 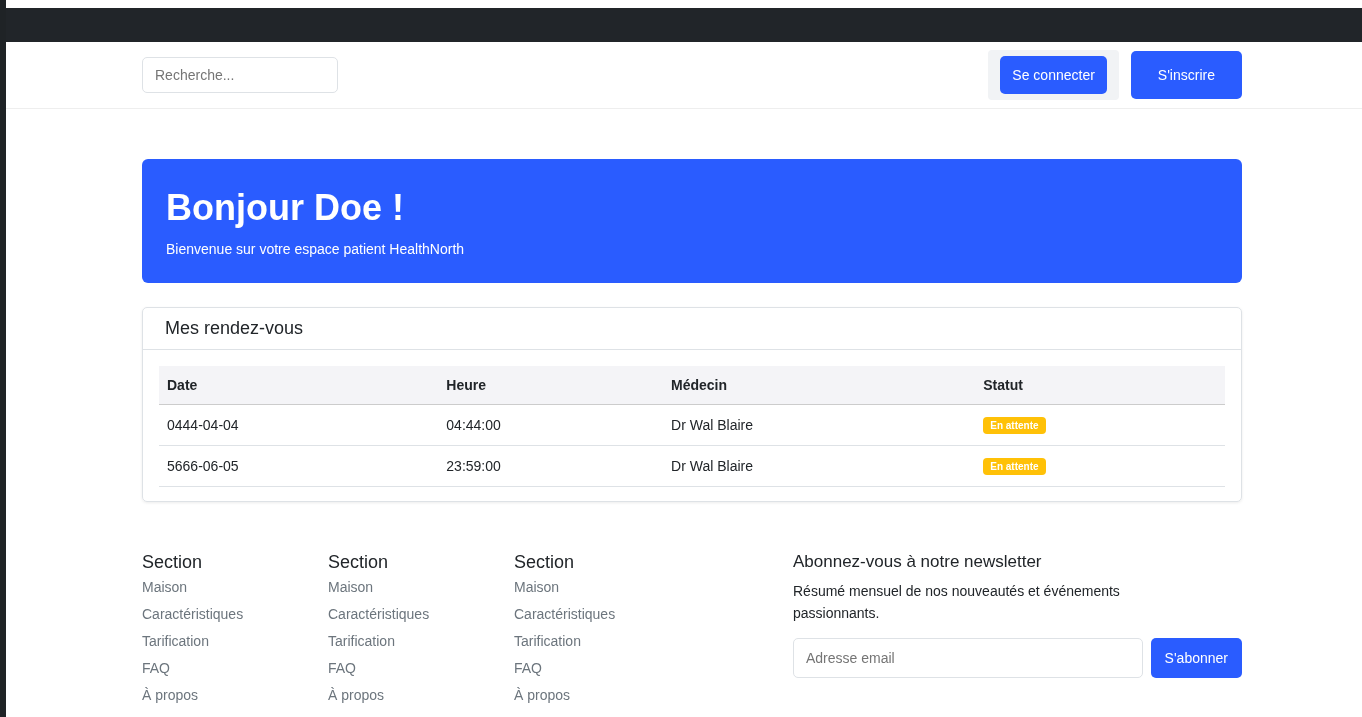 What do you see at coordinates (1186, 75) in the screenshot?
I see `signup-button: S'inscrire` at bounding box center [1186, 75].